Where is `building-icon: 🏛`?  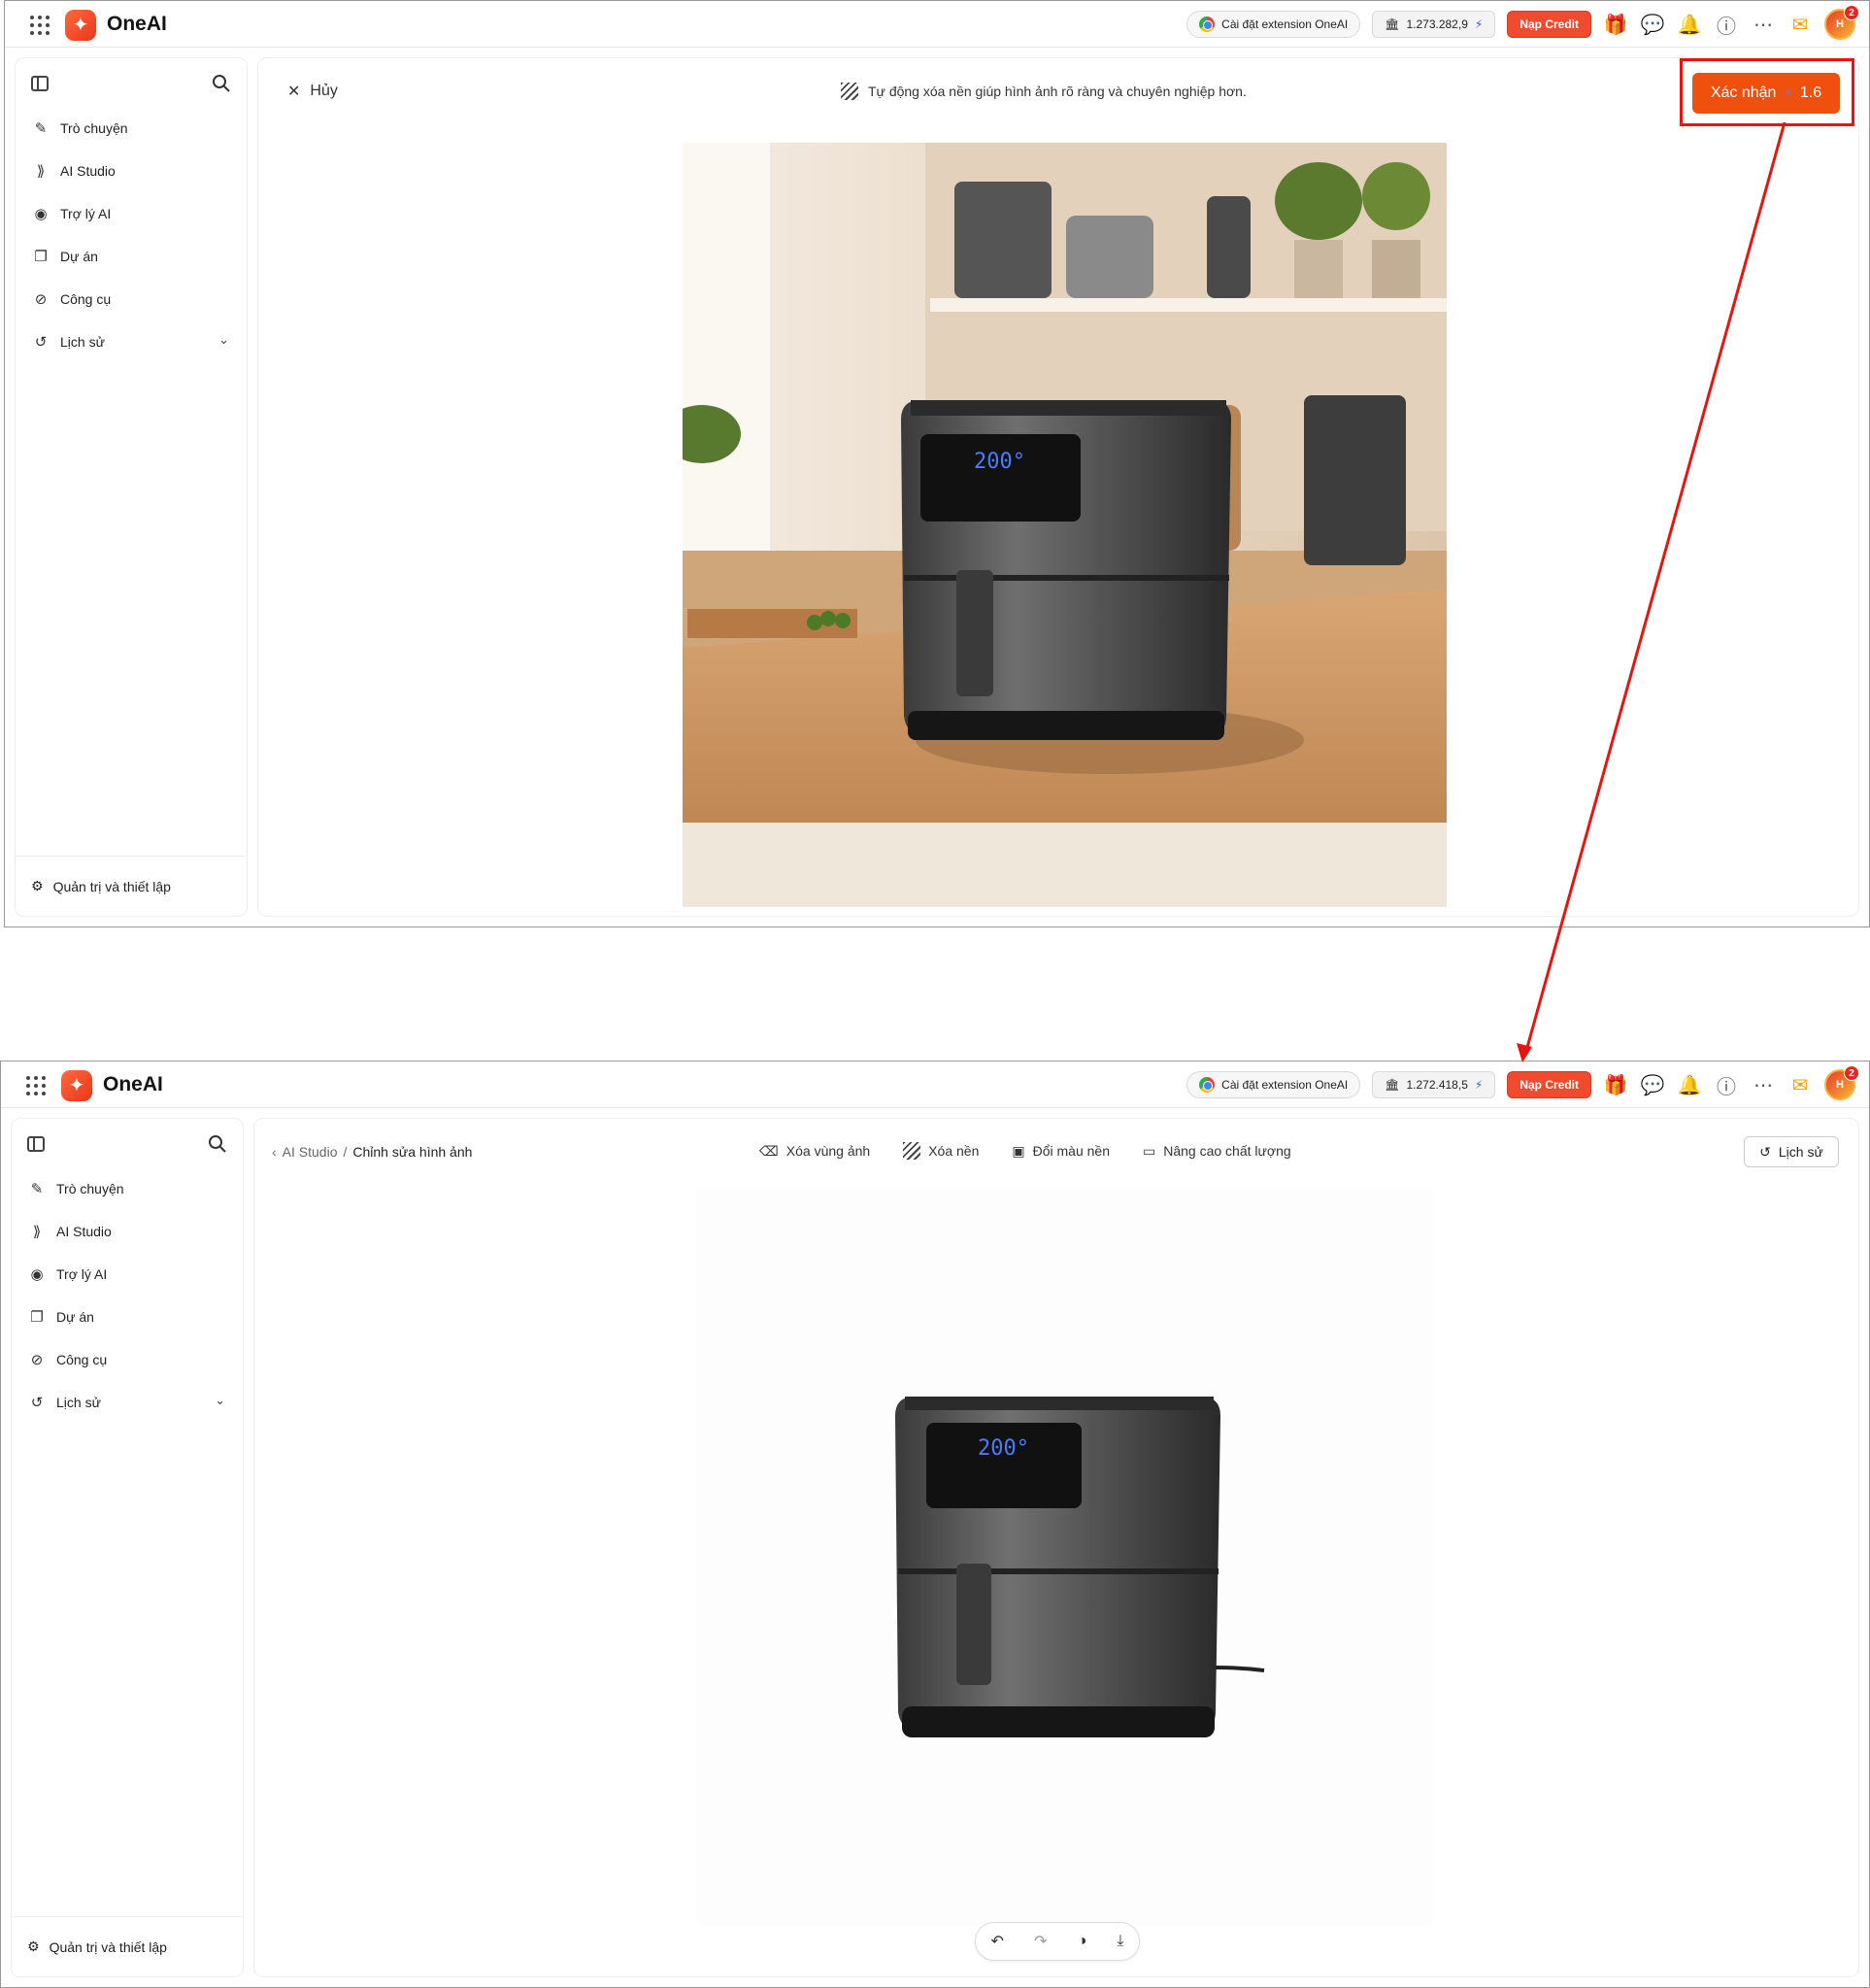
building-icon: 🏛 is located at coordinates (1392, 24).